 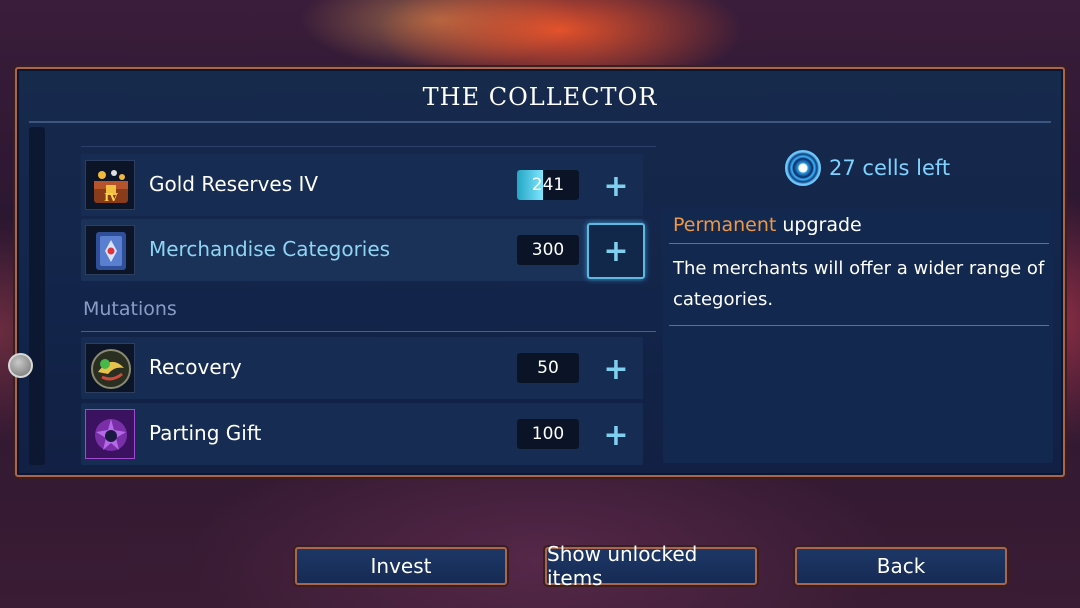 What do you see at coordinates (110, 250) in the screenshot?
I see `merchant-card-icon` at bounding box center [110, 250].